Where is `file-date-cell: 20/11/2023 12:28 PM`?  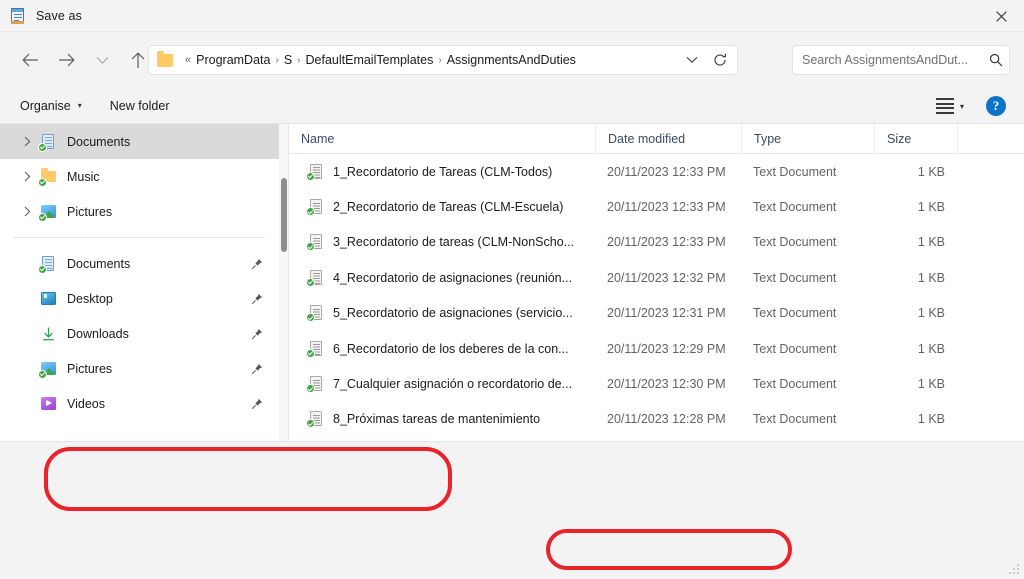
file-date-cell: 20/11/2023 12:28 PM is located at coordinates (666, 419).